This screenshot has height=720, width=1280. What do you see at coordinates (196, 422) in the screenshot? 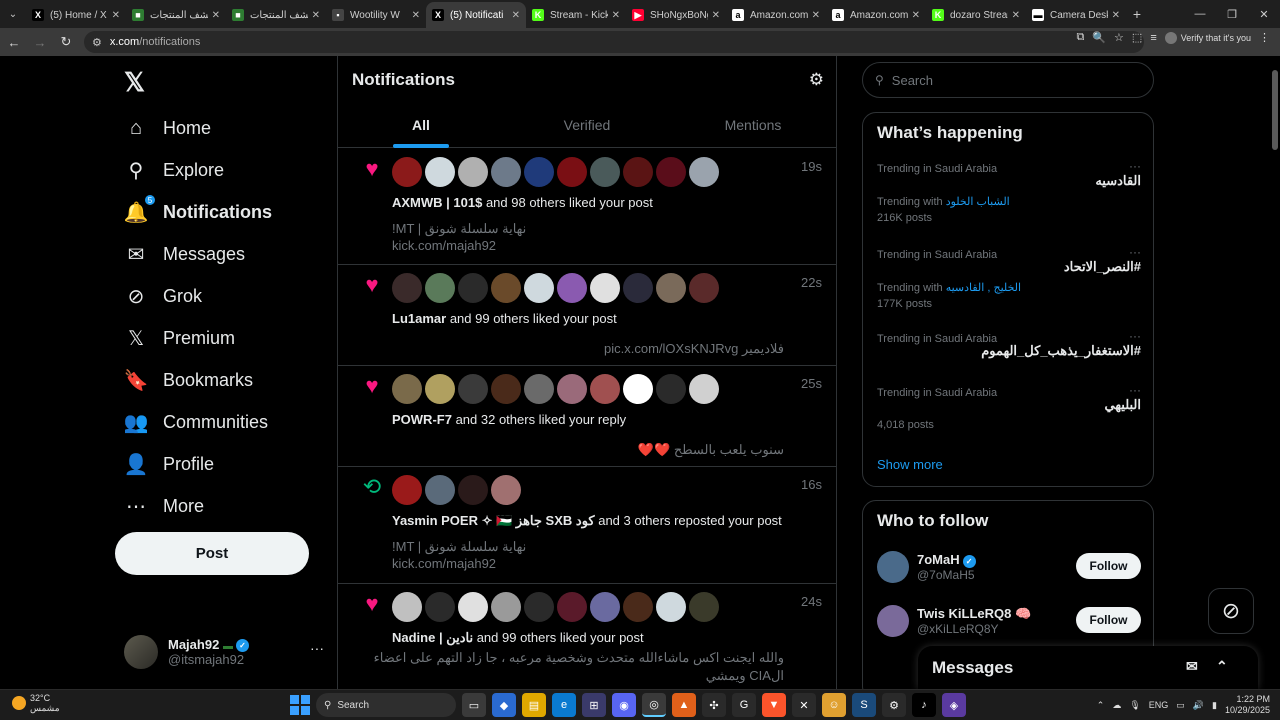
I see `nav-item-communities: 👥 Communities` at bounding box center [196, 422].